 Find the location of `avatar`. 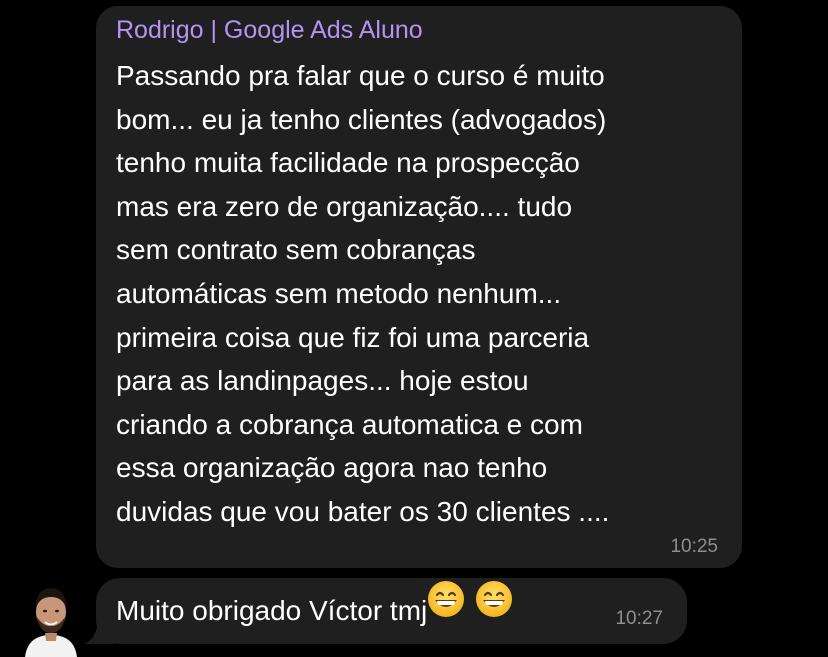

avatar is located at coordinates (51, 616).